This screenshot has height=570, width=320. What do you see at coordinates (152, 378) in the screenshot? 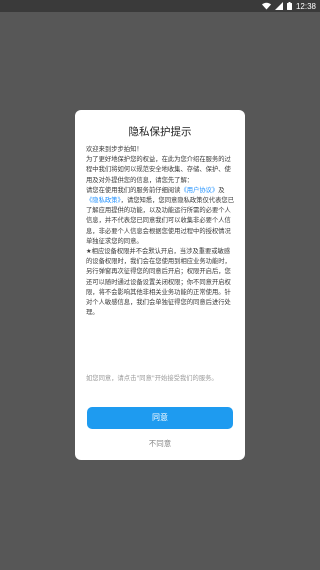
I see `consent-note: 如您同意，请点击"同意"开始接受我们的服务。` at bounding box center [152, 378].